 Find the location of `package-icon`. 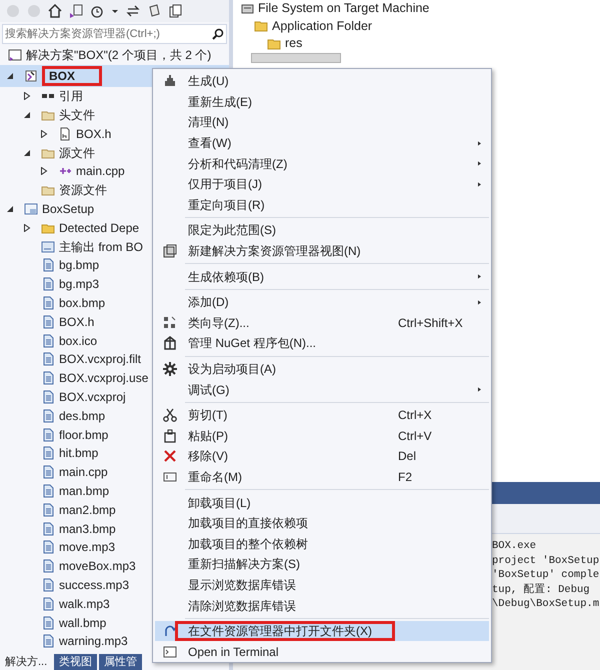

package-icon is located at coordinates (170, 343).